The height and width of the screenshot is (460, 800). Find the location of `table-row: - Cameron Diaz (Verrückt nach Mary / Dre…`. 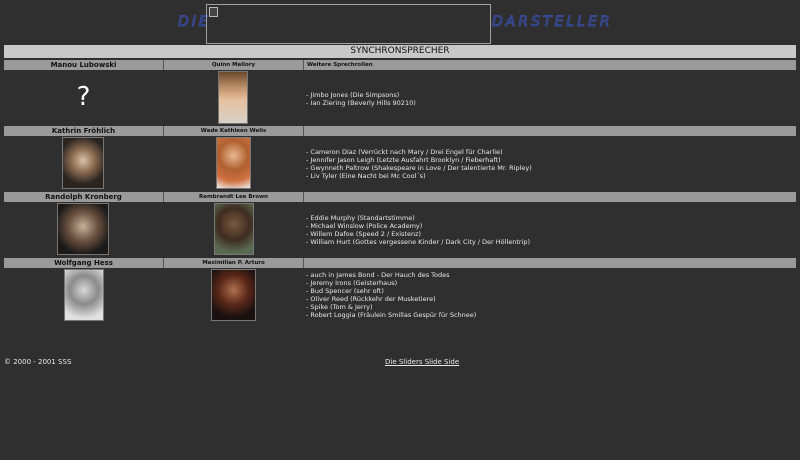

table-row: - Cameron Diaz (Verrückt nach Mary / Dre… is located at coordinates (400, 163).